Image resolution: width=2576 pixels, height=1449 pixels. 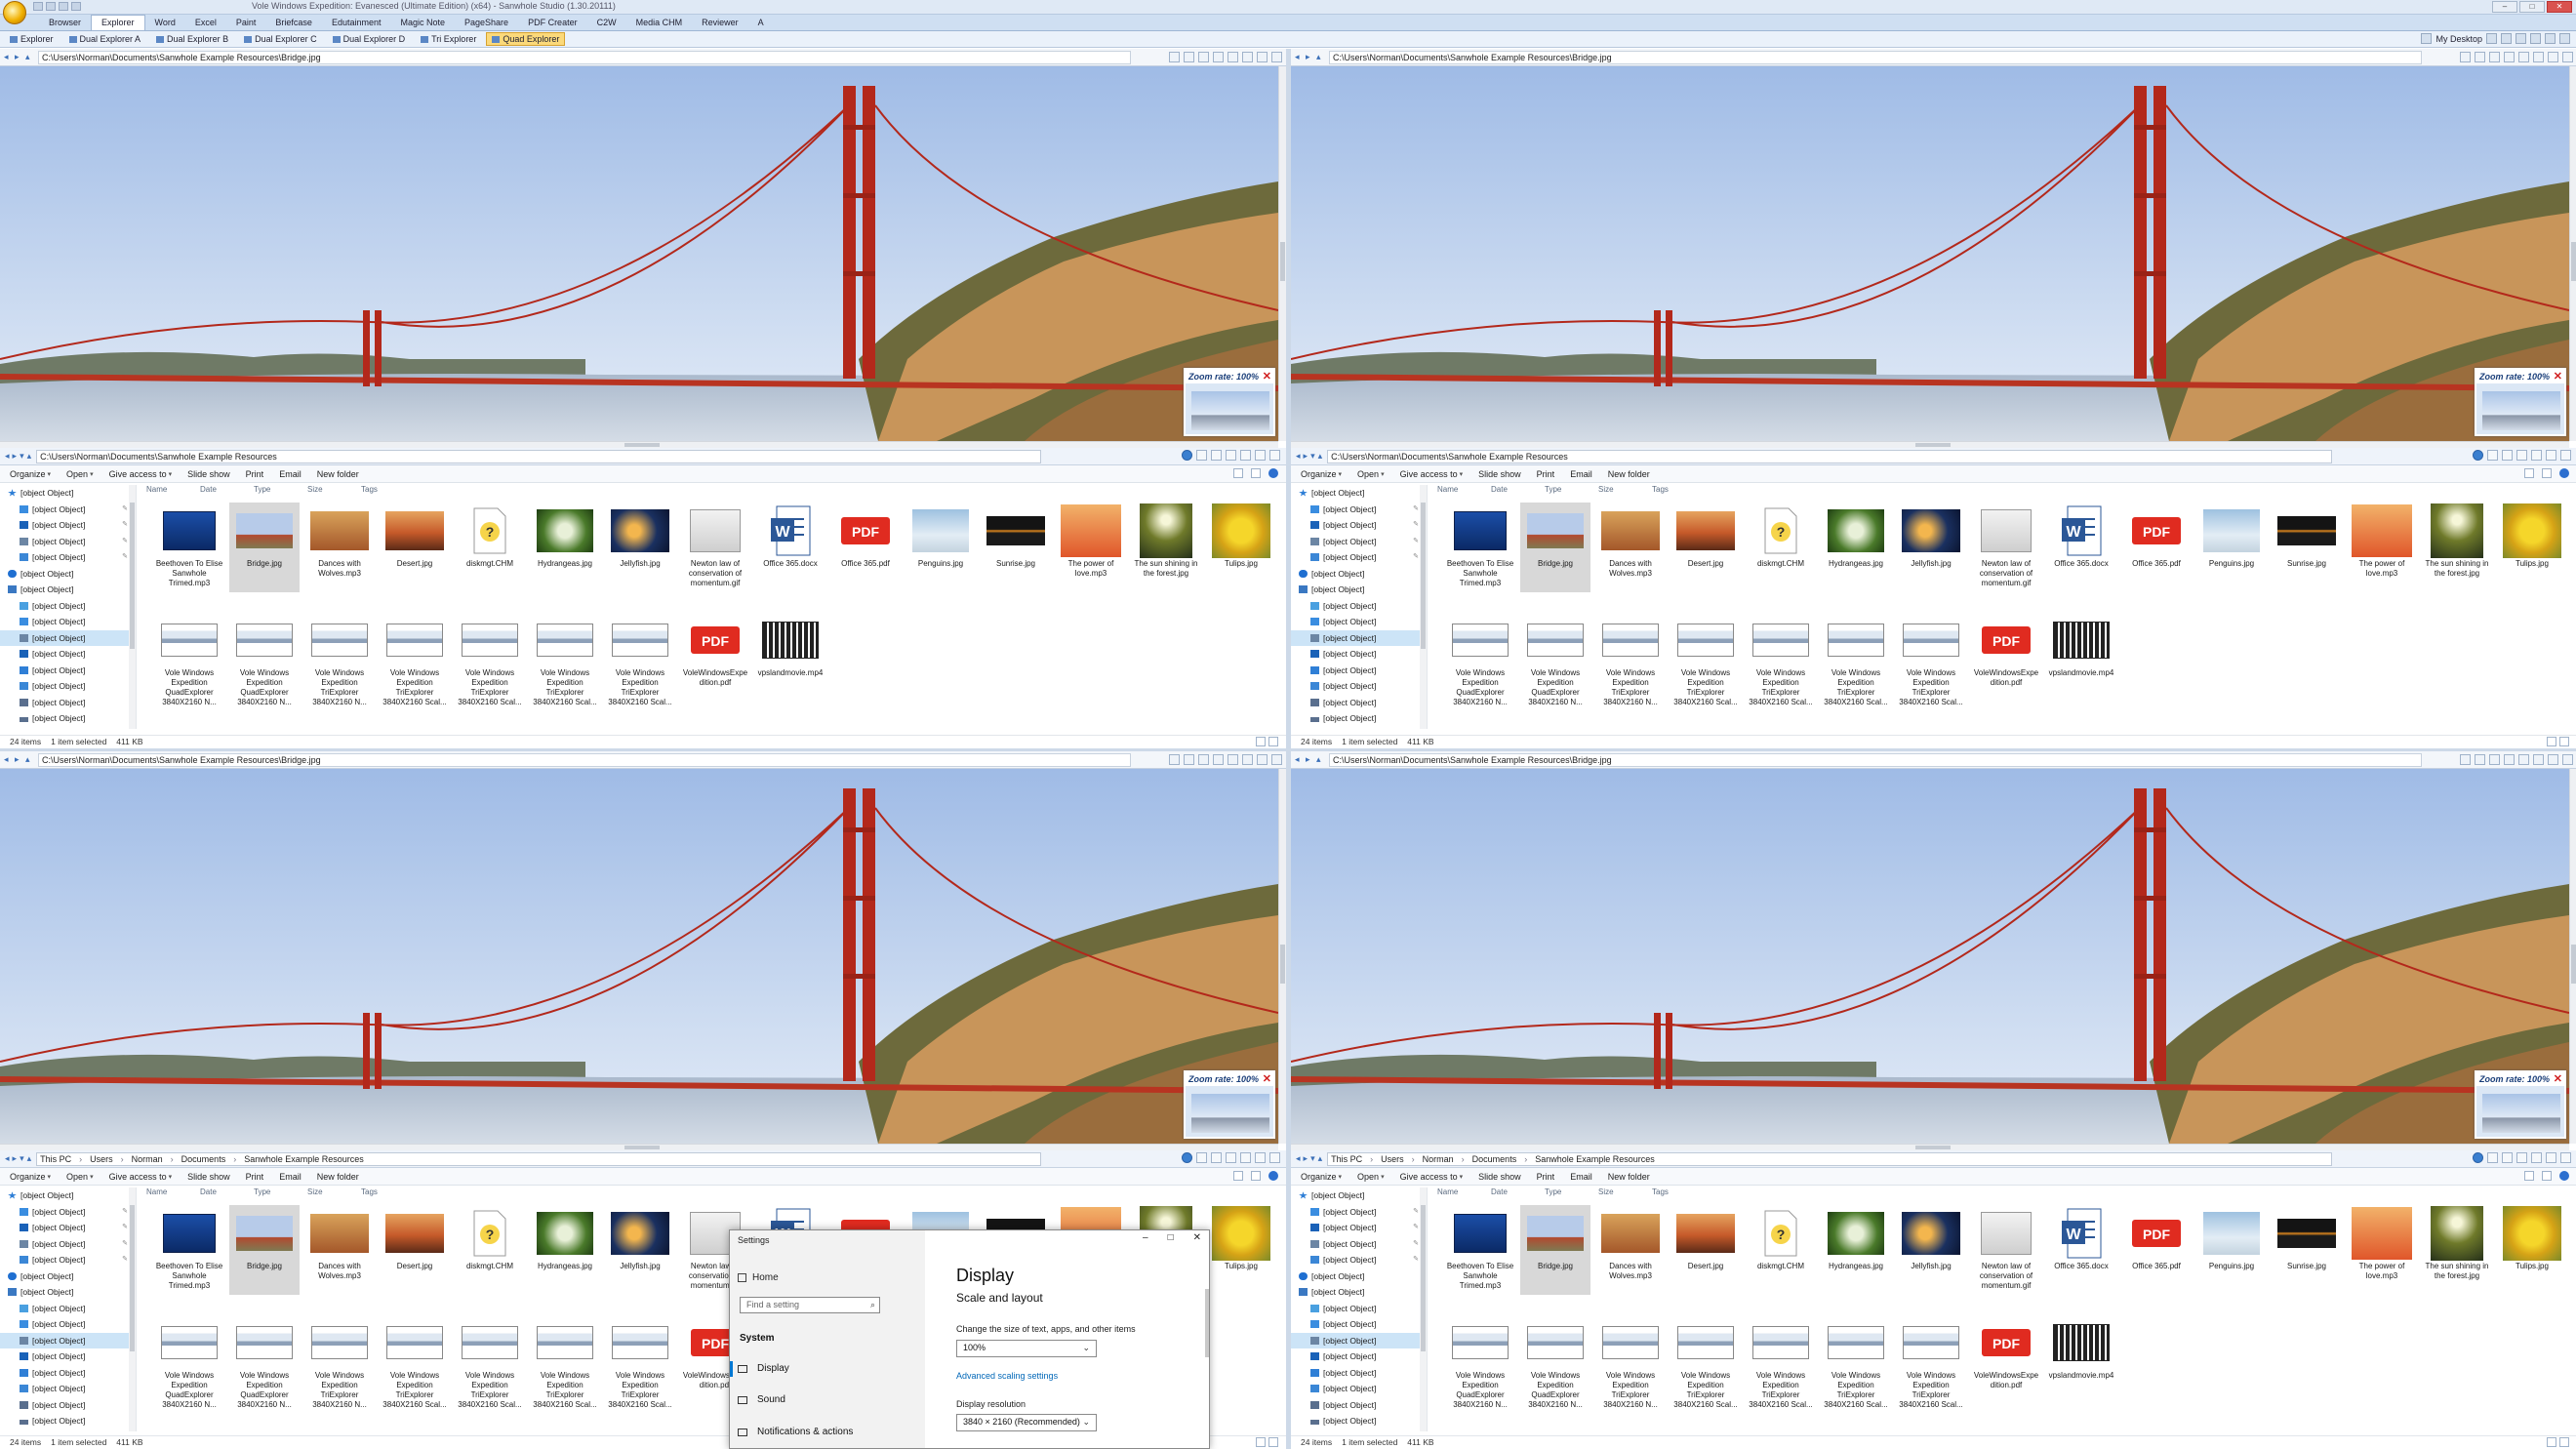 What do you see at coordinates (369, 39) in the screenshot?
I see `sub-tab: Dual Explorer D` at bounding box center [369, 39].